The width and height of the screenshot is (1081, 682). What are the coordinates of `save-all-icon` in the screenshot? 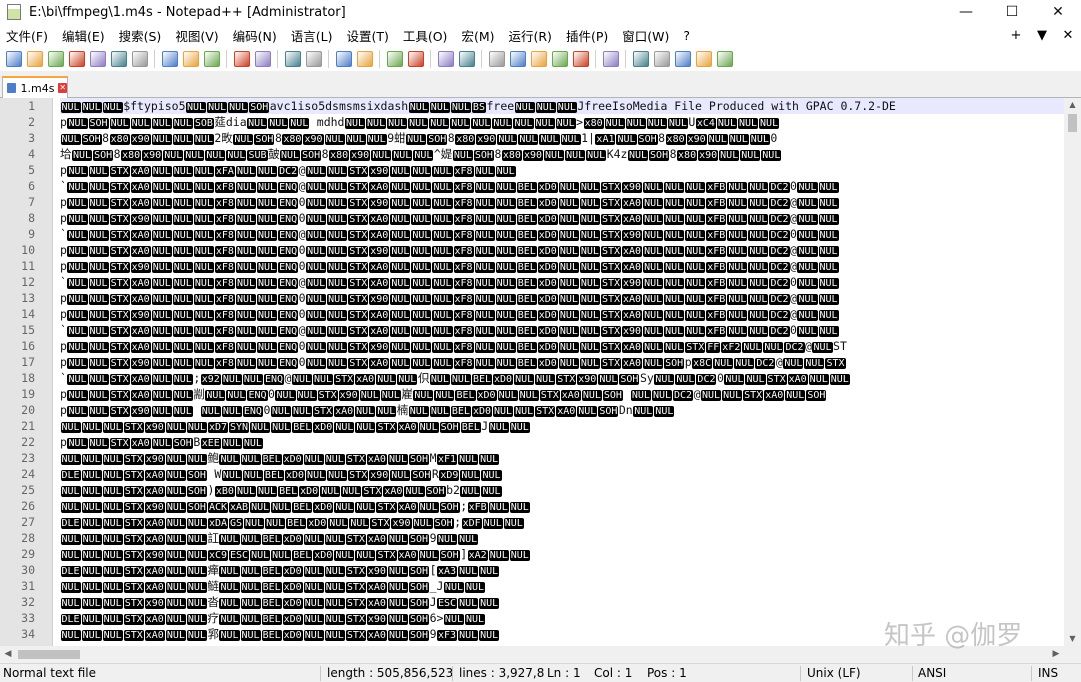 It's located at (76, 58).